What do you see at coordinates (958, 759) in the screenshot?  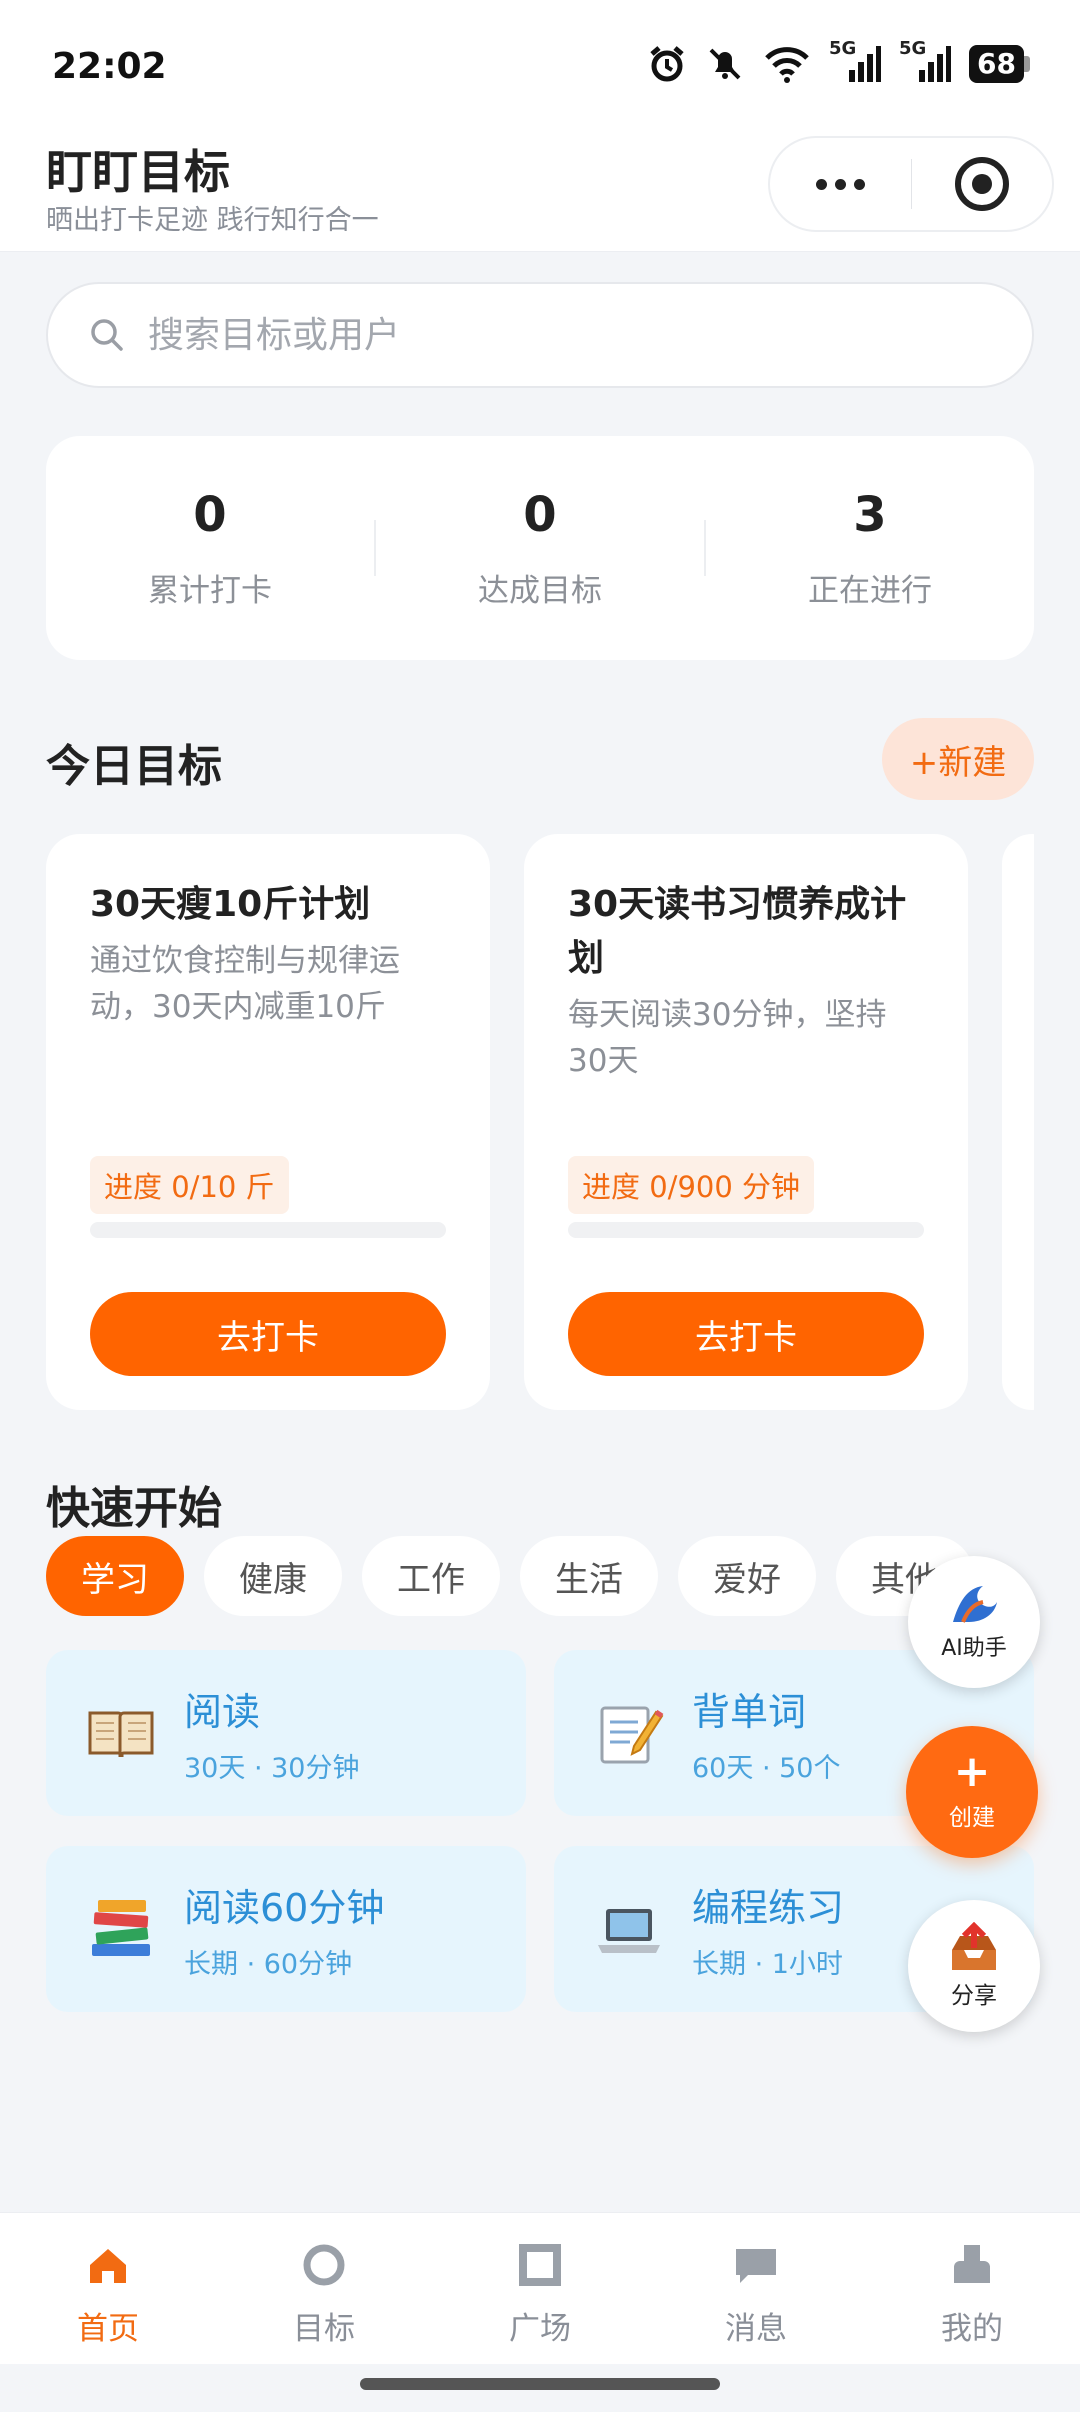 I see `new-goal-button: +新建` at bounding box center [958, 759].